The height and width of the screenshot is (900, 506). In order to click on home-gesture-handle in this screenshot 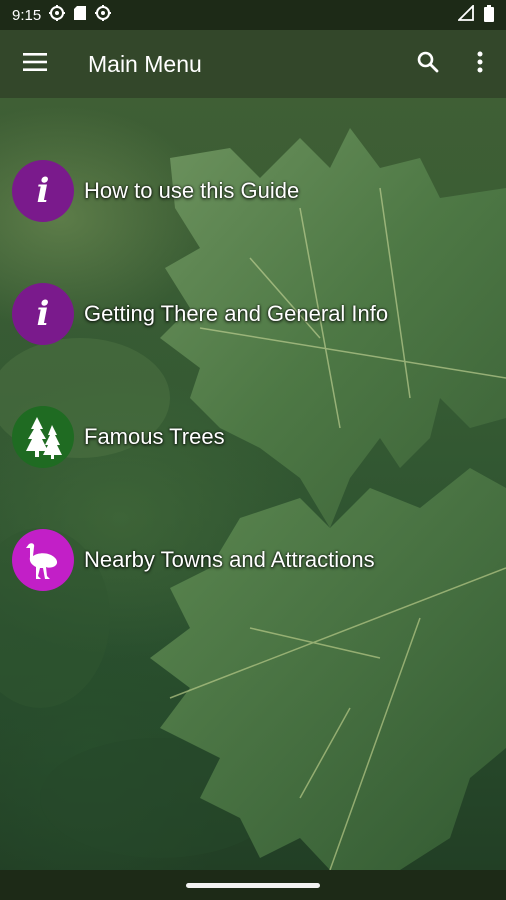, I will do `click(253, 885)`.